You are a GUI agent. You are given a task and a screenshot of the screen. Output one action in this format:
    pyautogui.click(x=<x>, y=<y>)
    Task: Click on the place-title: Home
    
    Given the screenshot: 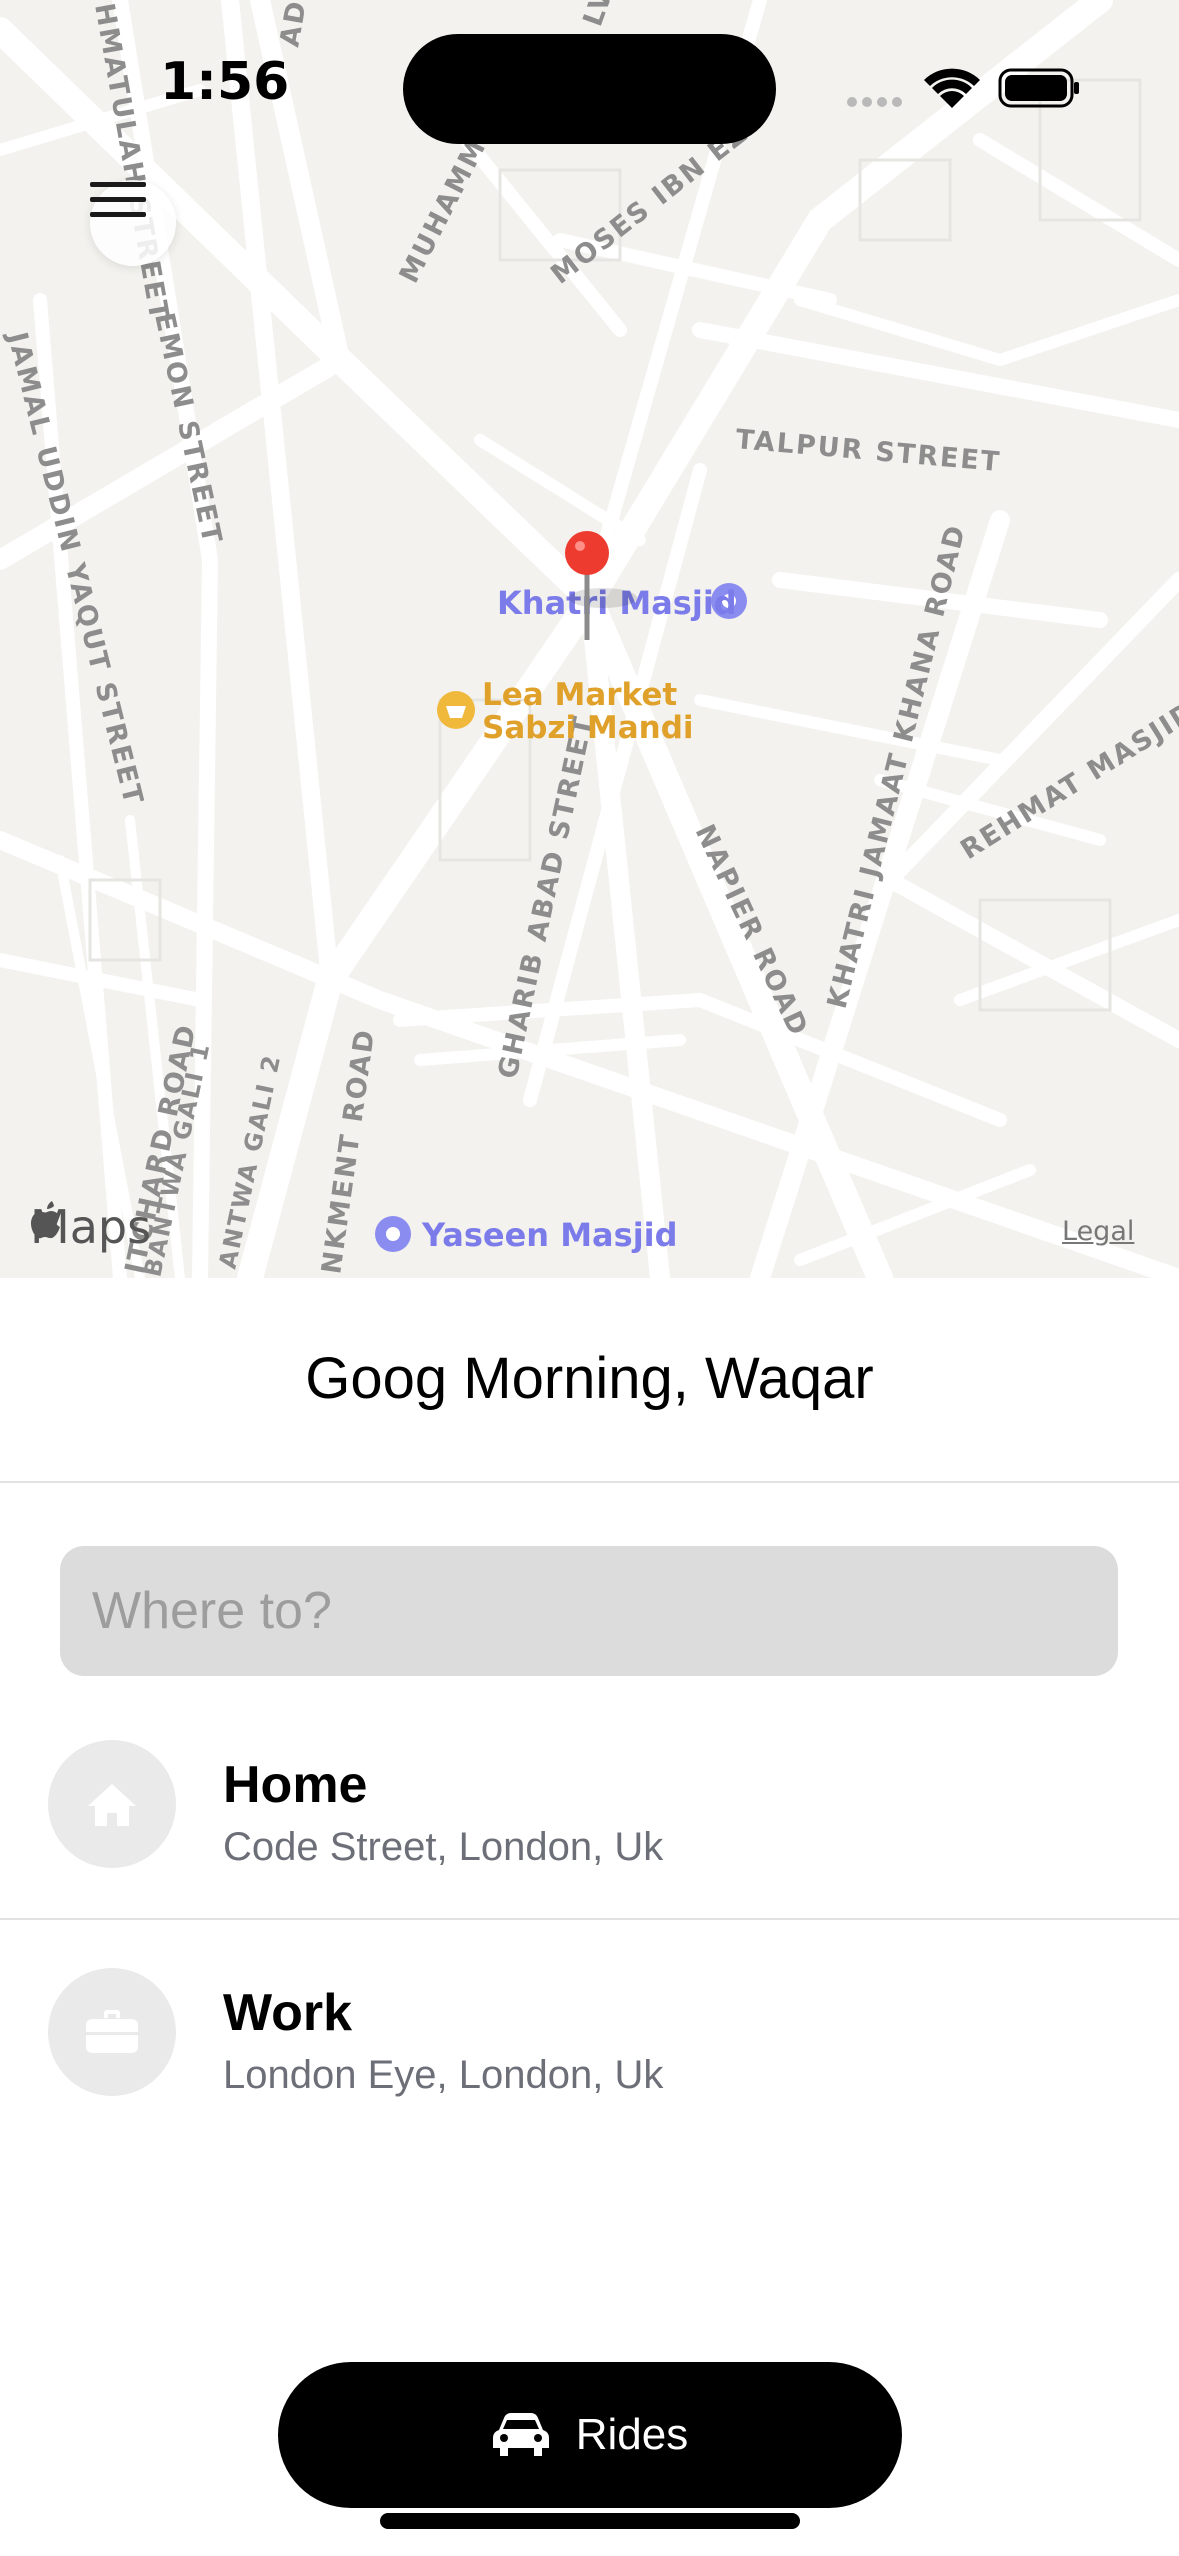 What is the action you would take?
    pyautogui.click(x=295, y=1785)
    